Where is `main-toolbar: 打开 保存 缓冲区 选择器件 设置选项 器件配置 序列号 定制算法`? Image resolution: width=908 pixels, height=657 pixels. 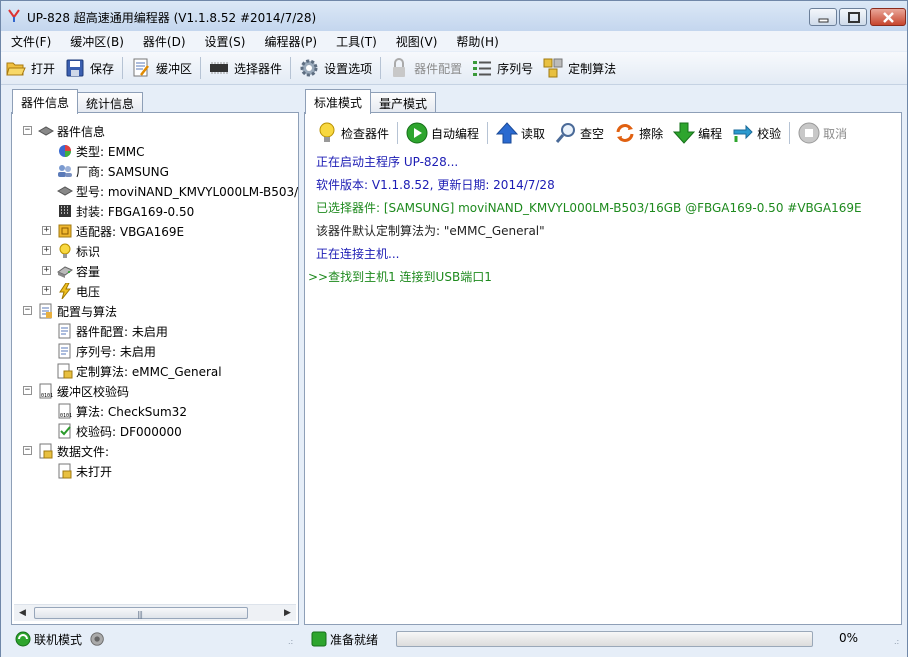
main-toolbar: 打开 保存 缓冲区 选择器件 设置选项 器件配置 序列号 定制算法 is located at coordinates (454, 68).